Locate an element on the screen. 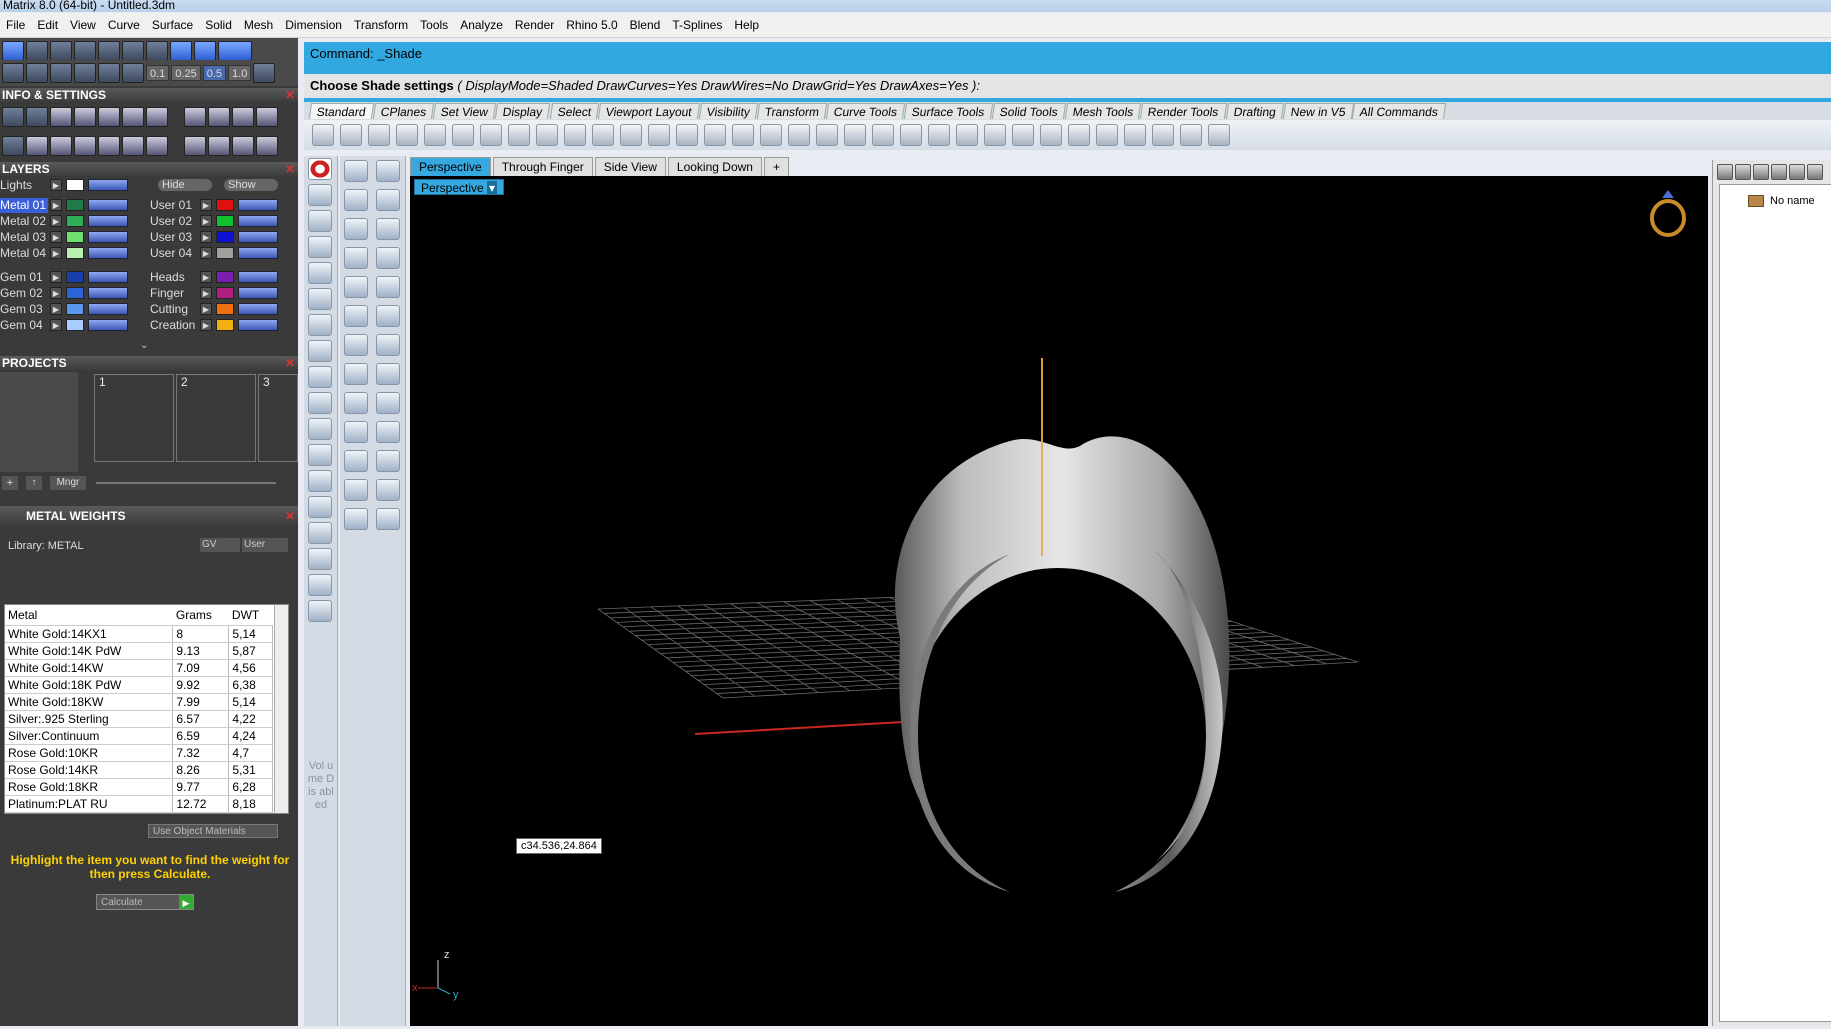 This screenshot has width=1831, height=1029. layer-row: Gem 04 ▶ is located at coordinates (74, 325).